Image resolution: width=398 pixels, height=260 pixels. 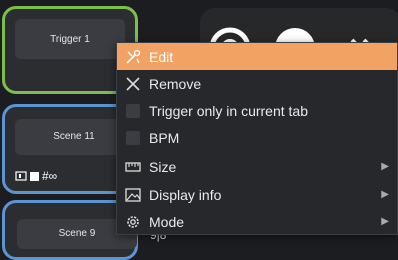 I want to click on scene-11-status-text: #∞, so click(x=50, y=176).